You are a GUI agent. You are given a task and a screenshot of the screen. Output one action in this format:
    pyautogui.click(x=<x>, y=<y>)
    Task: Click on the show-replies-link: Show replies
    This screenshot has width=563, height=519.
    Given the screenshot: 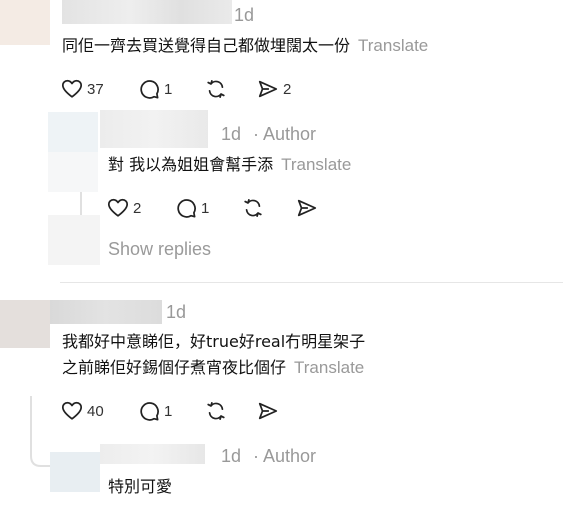 What is the action you would take?
    pyautogui.click(x=159, y=249)
    